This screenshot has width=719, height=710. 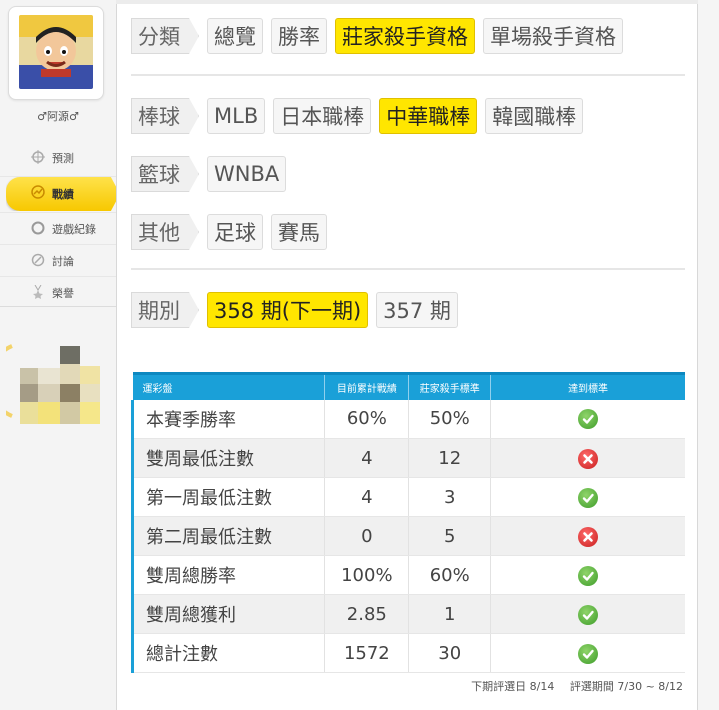 What do you see at coordinates (367, 536) in the screenshot?
I see `row-current: 0` at bounding box center [367, 536].